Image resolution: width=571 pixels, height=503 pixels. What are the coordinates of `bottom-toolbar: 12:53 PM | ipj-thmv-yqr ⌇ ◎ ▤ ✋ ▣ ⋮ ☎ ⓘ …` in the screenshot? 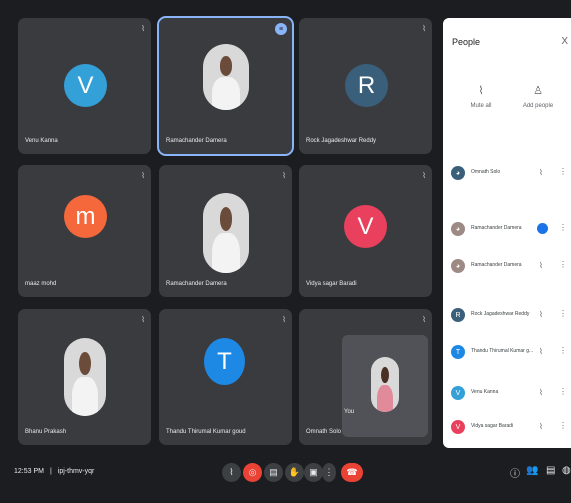 It's located at (285, 475).